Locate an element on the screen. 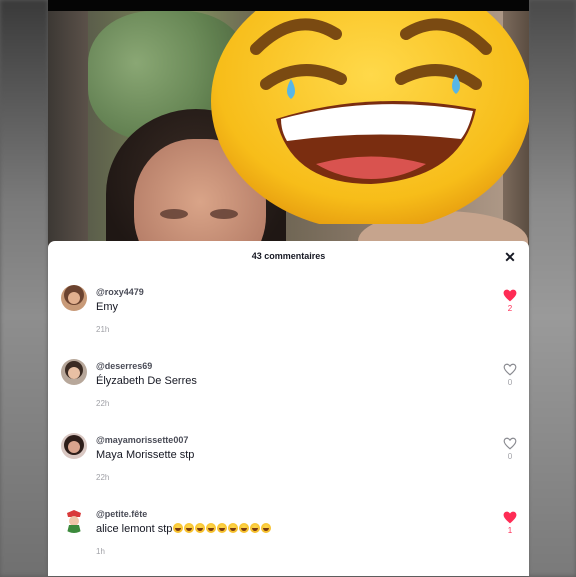  comment-item: @deserres69 Élyzabeth De Serres 22h 0 is located at coordinates (288, 394).